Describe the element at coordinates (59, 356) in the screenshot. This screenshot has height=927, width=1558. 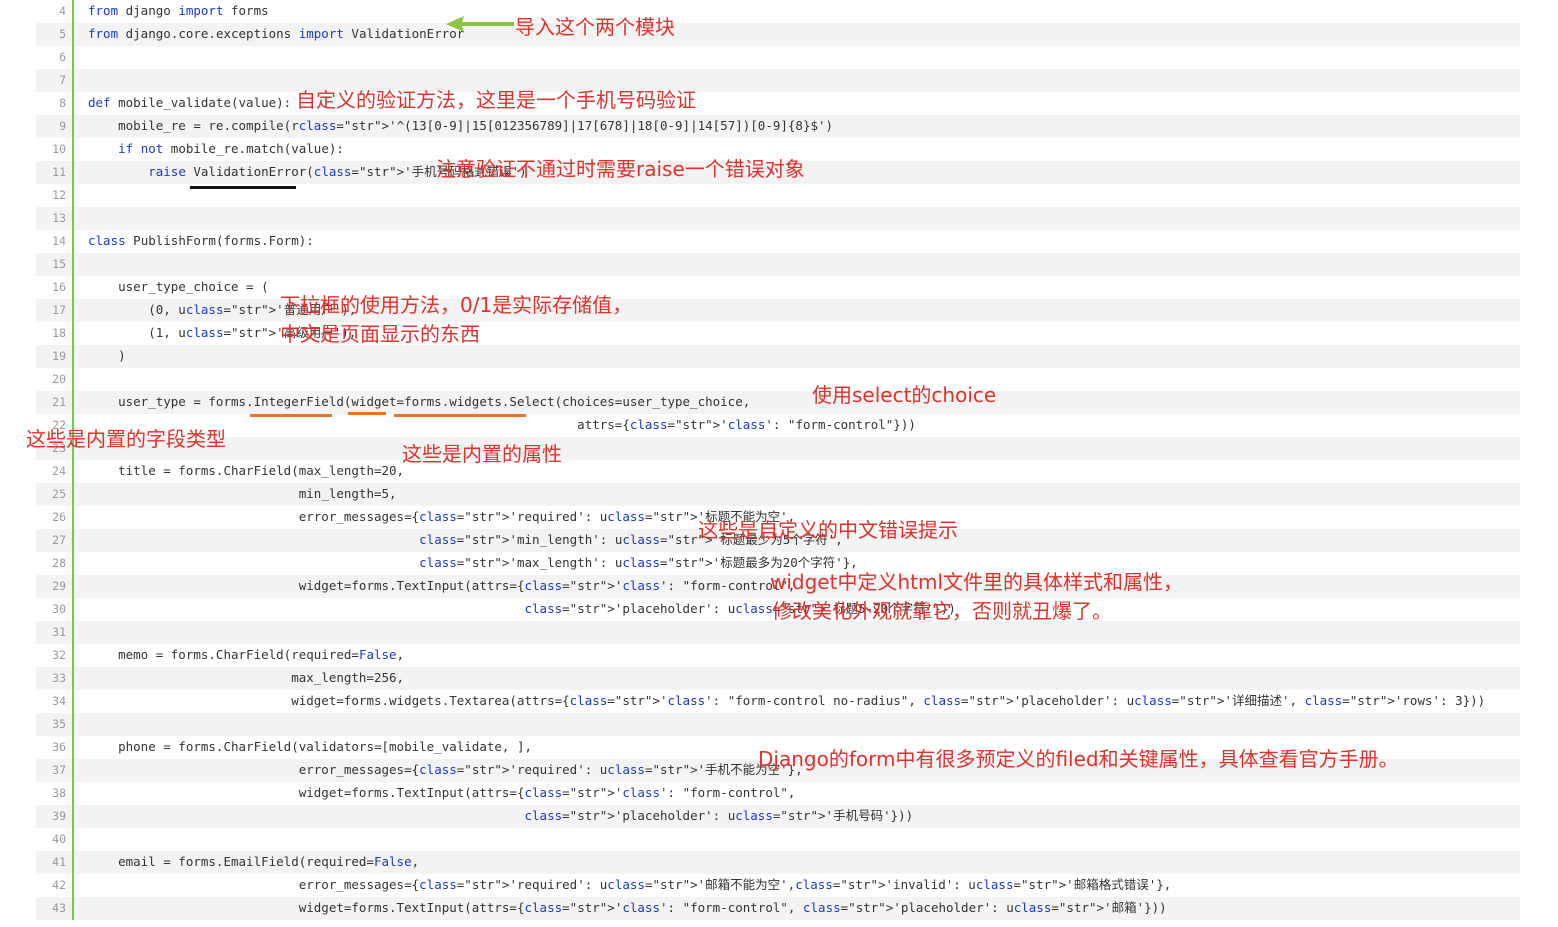
I see `line-number: 19` at that location.